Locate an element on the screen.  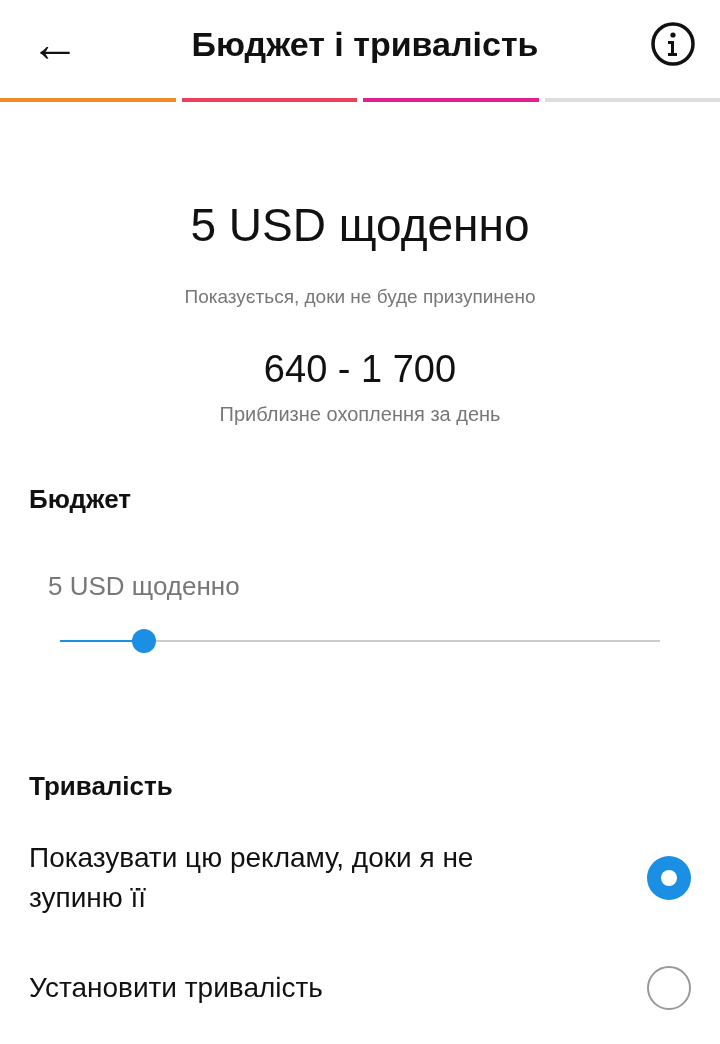
budget-slider is located at coordinates (360, 641).